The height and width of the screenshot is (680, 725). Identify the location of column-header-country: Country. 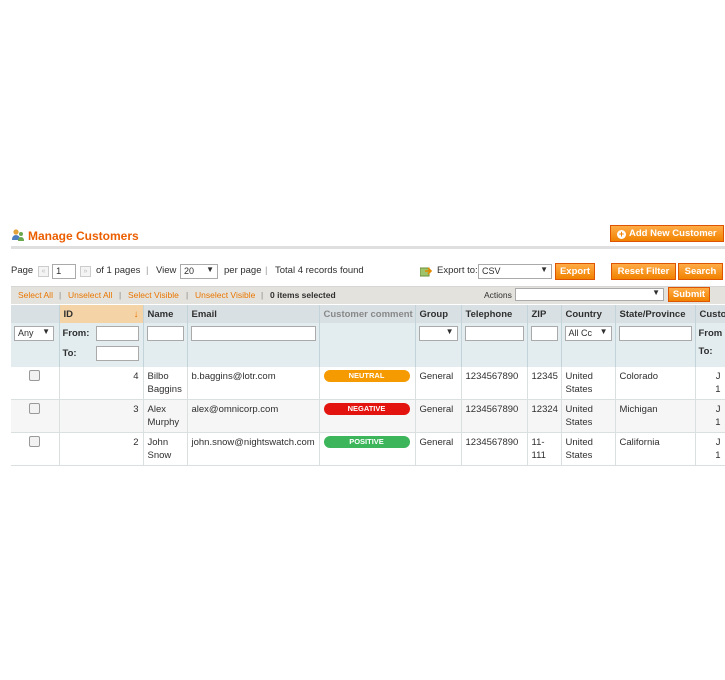
(588, 314).